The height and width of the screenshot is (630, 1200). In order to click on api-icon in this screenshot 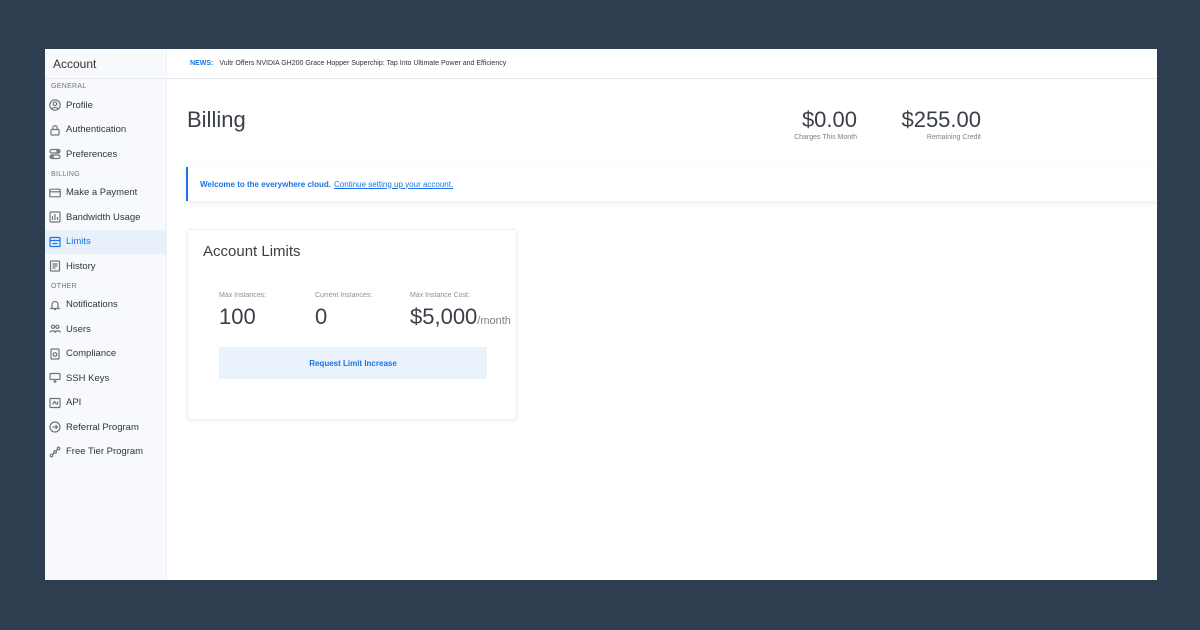, I will do `click(54, 402)`.